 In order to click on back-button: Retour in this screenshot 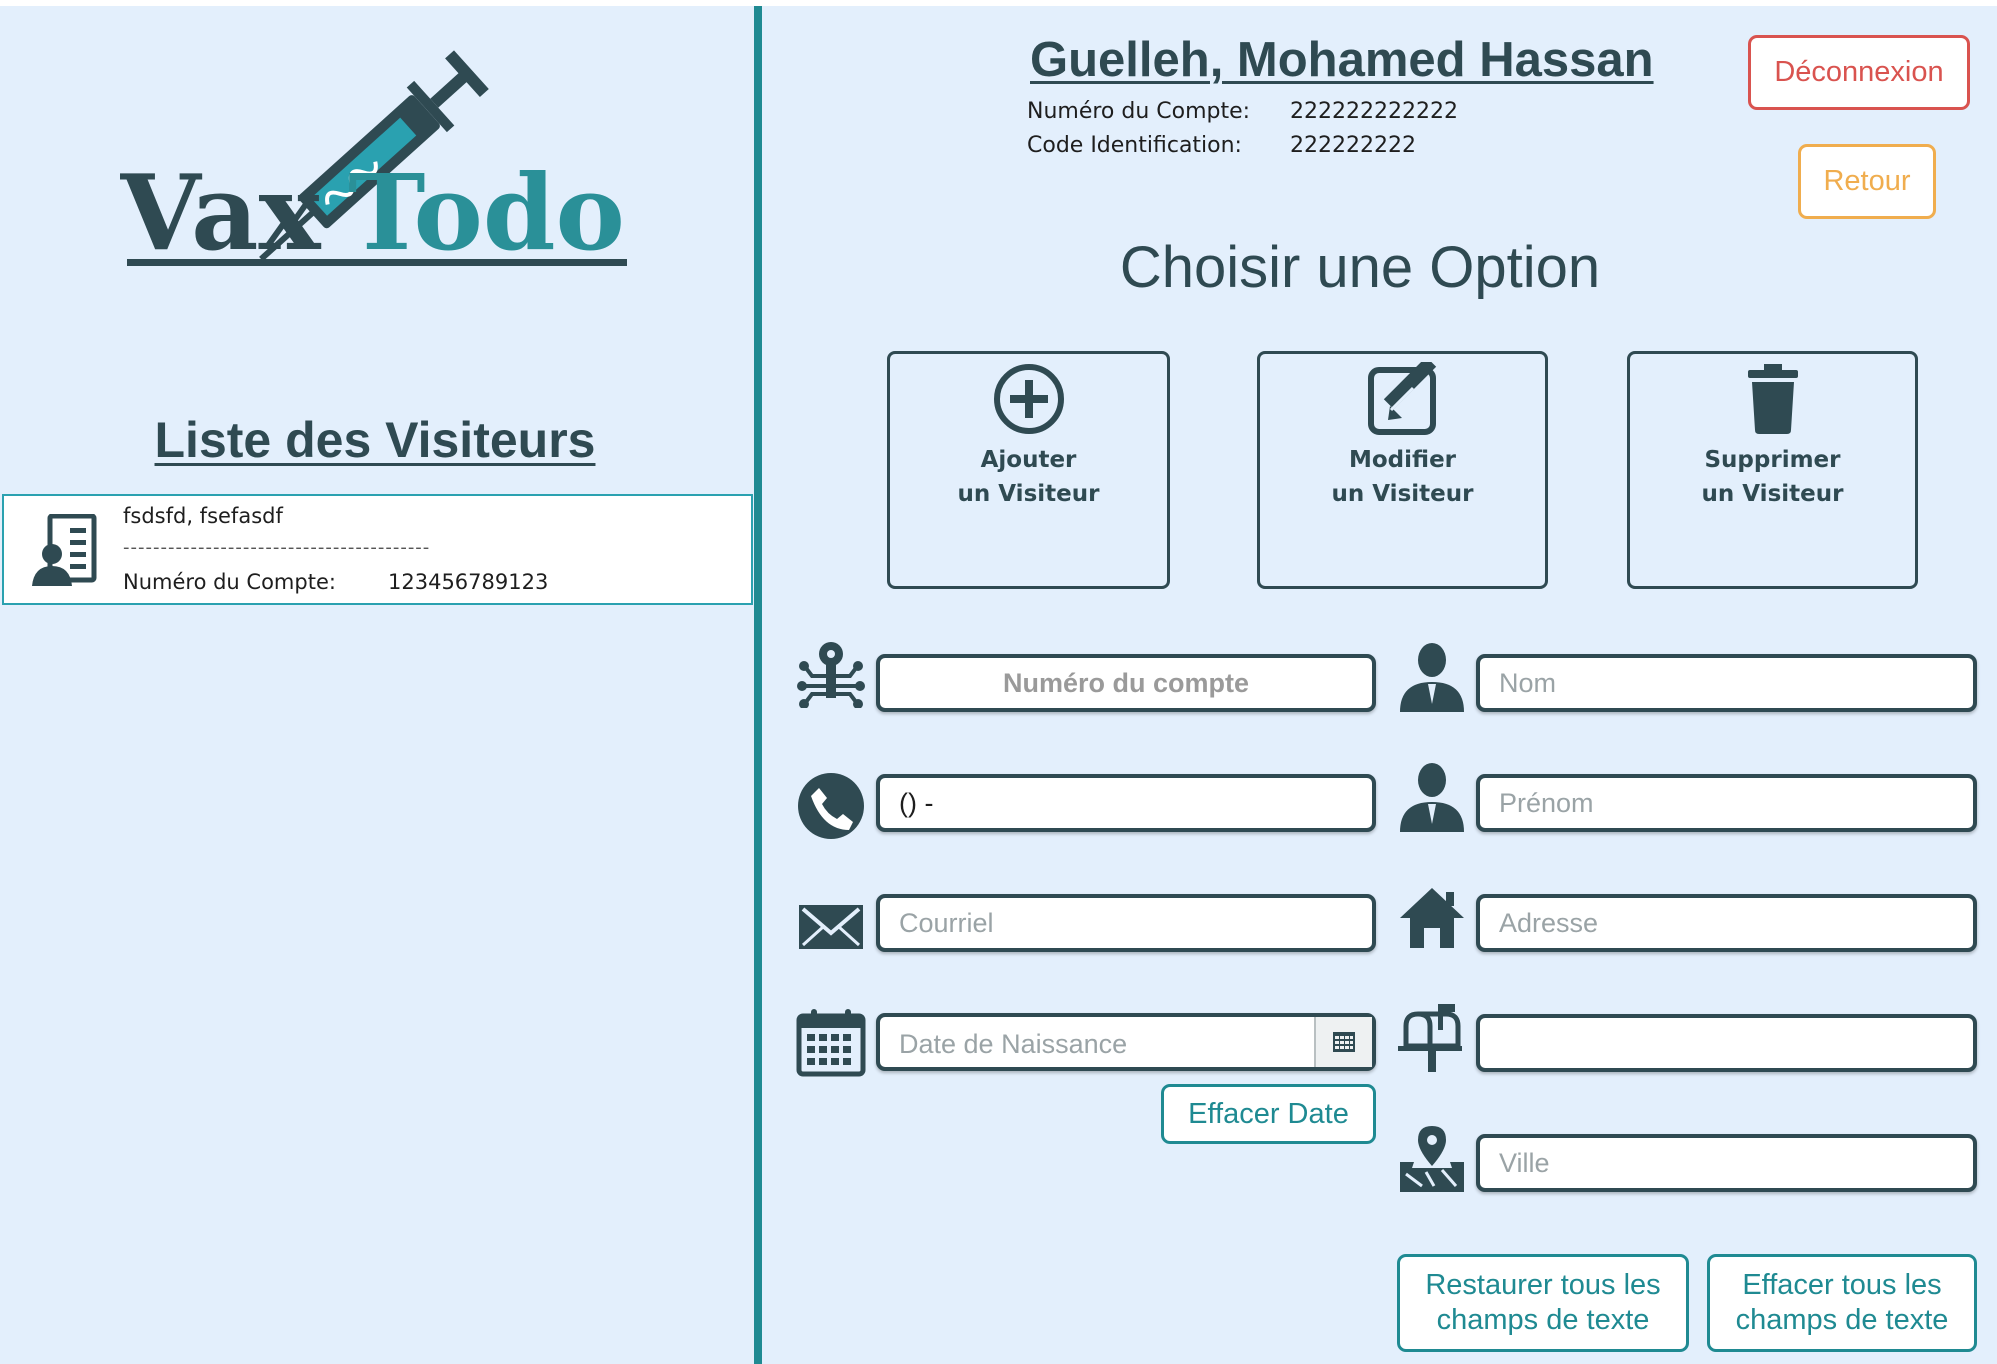, I will do `click(1867, 181)`.